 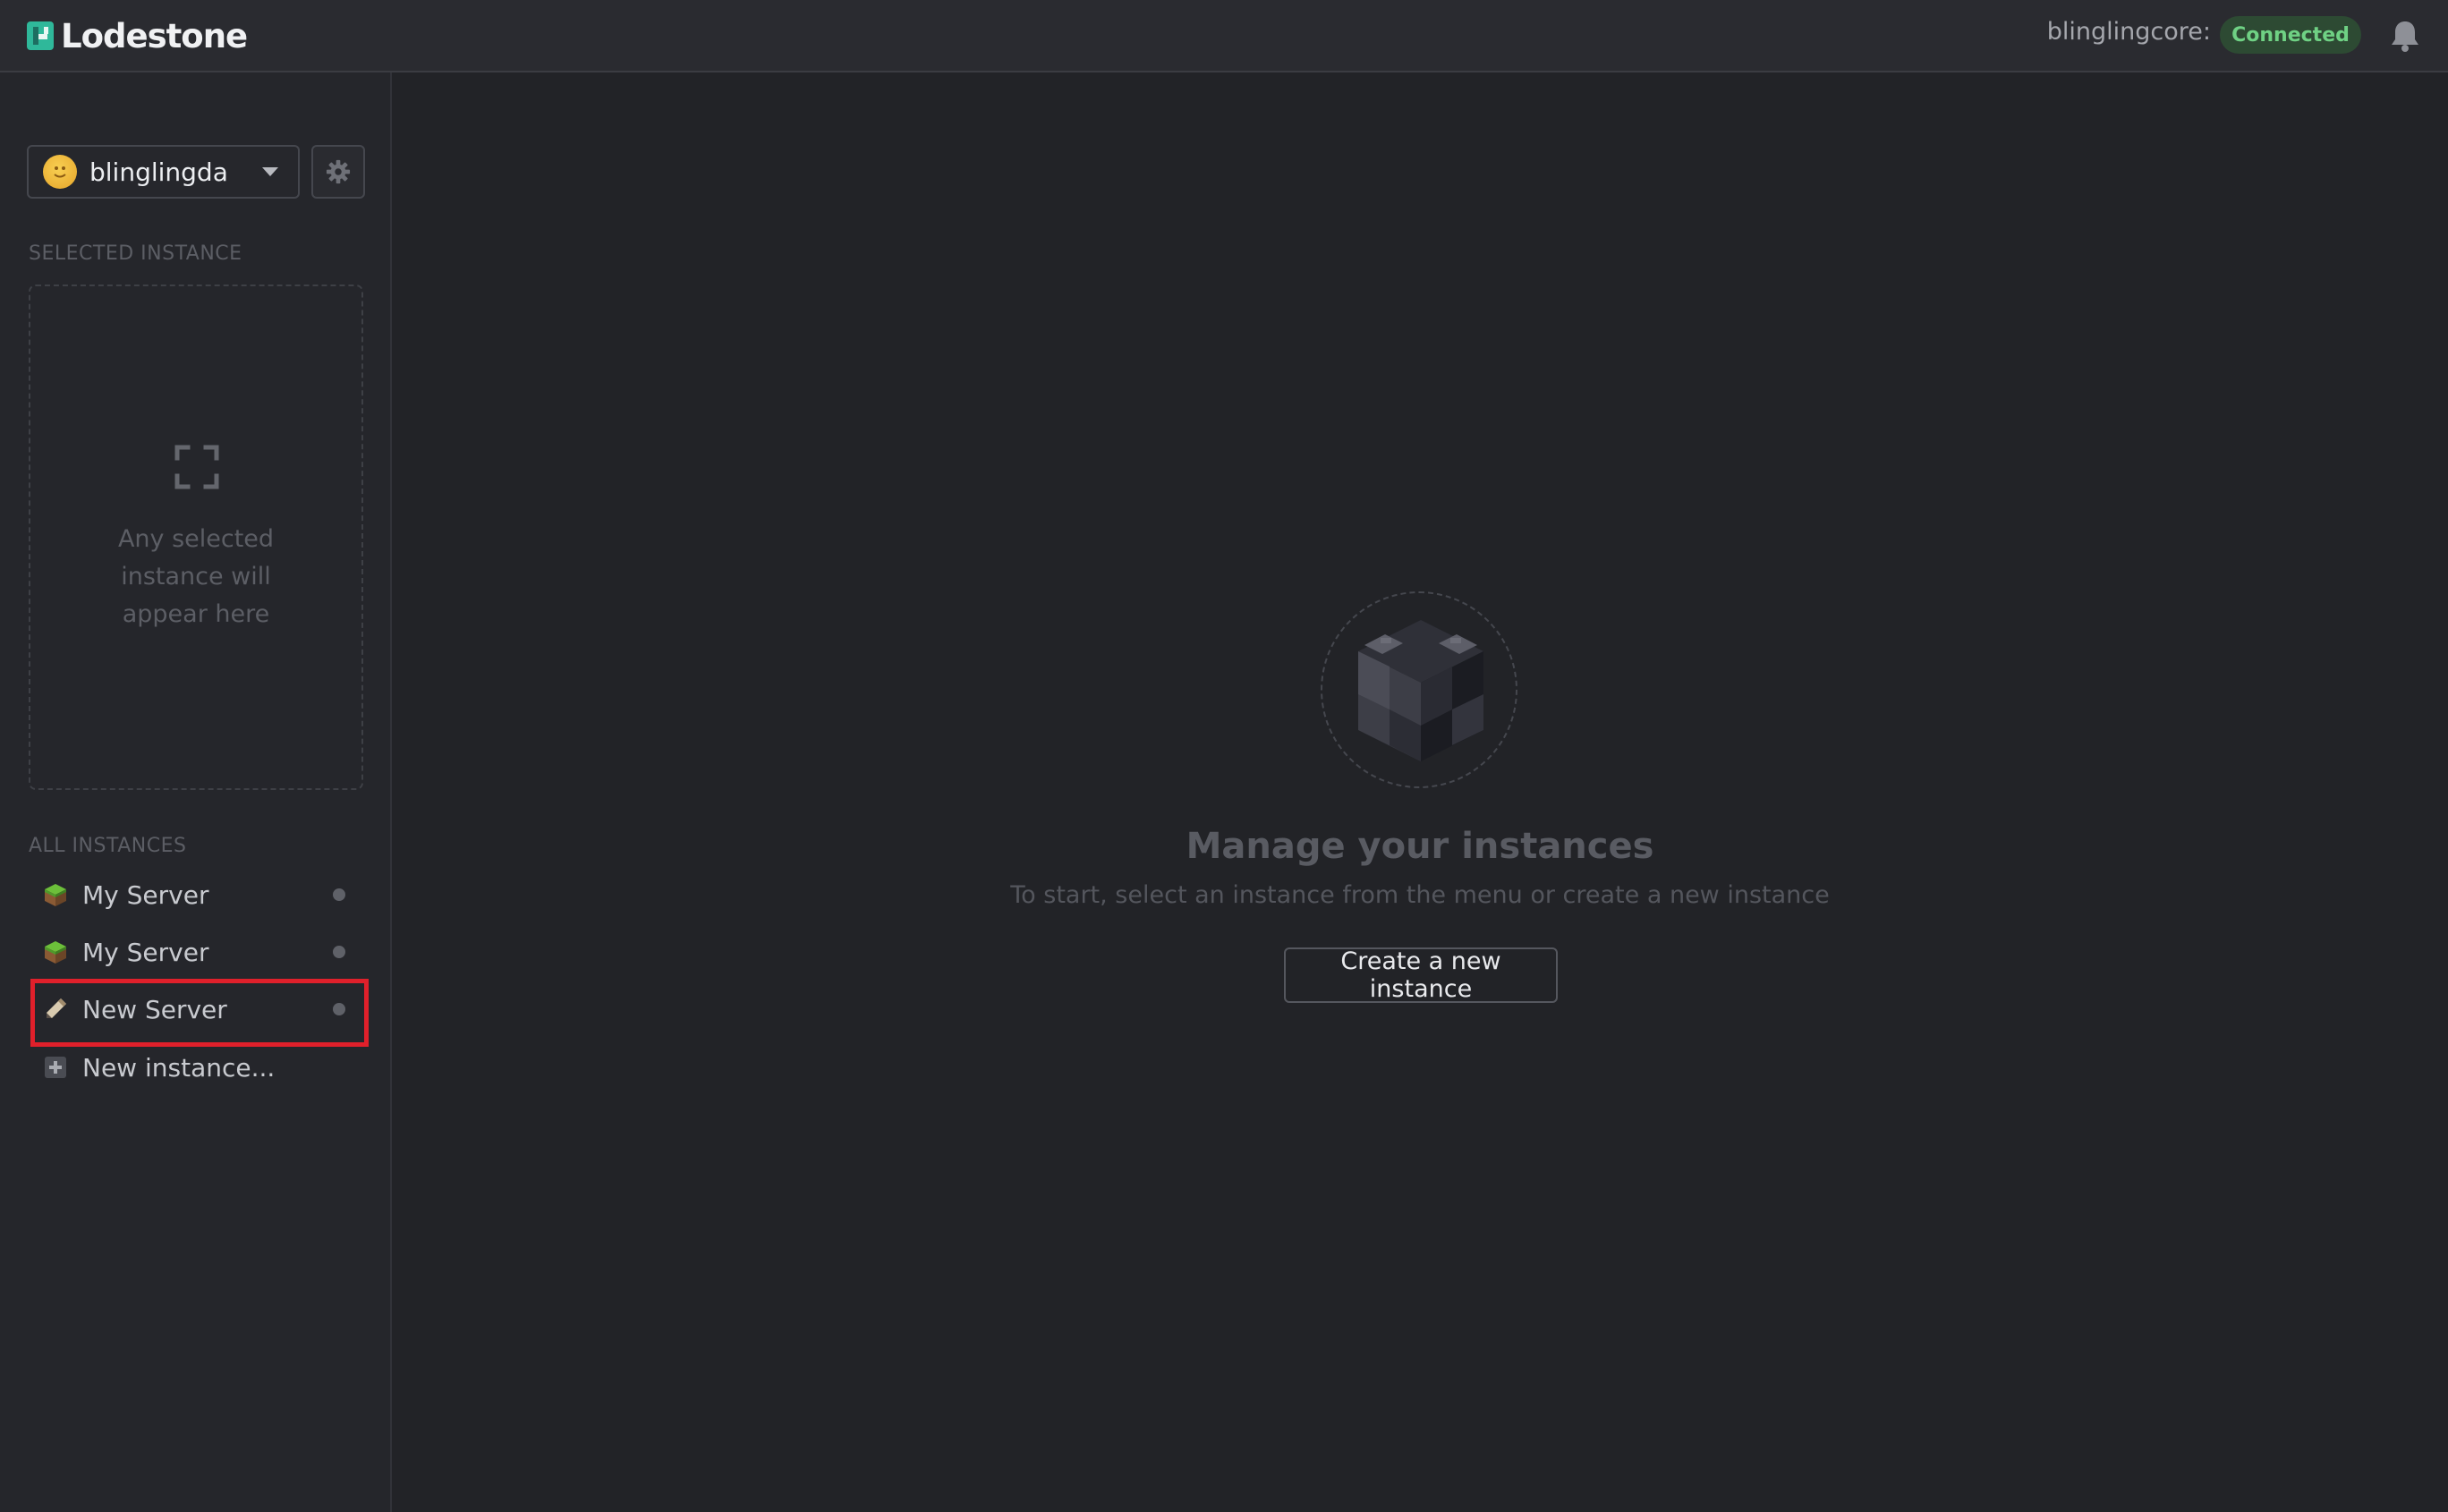 I want to click on app-name: Lodestone, so click(x=154, y=35).